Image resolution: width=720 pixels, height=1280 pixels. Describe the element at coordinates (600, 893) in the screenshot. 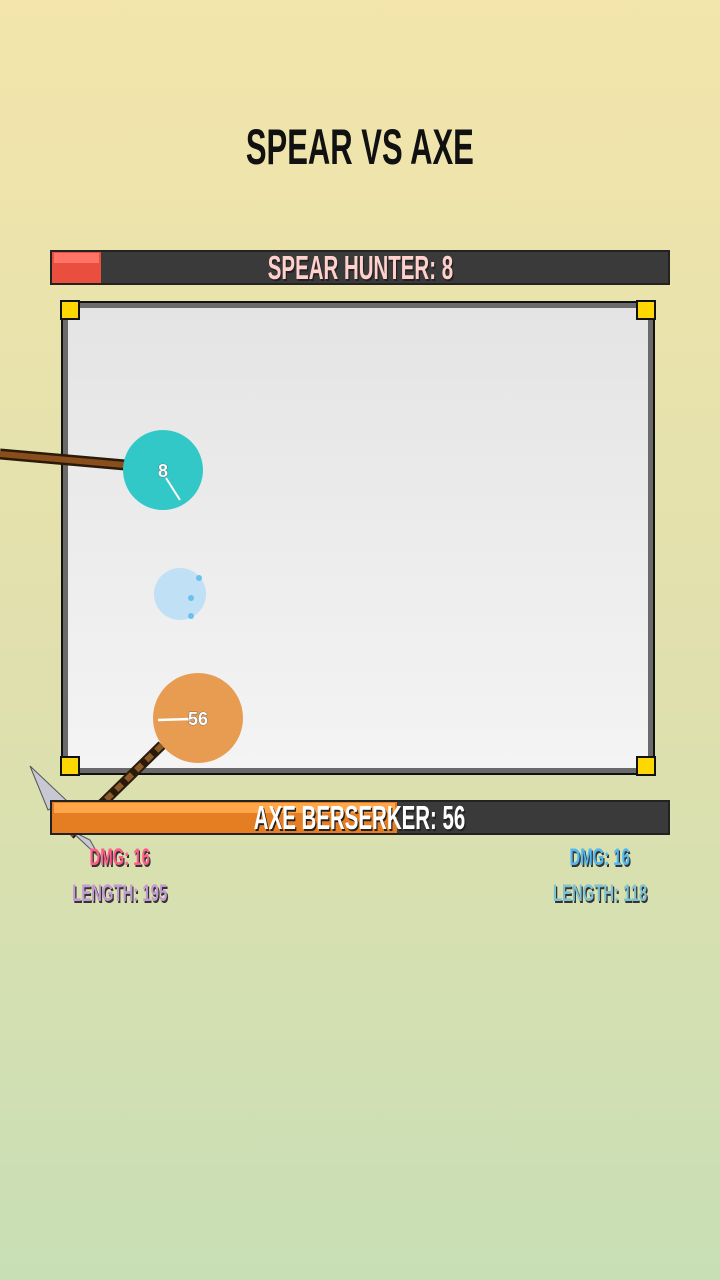

I see `axe-length-stat: LENGTH: 118` at that location.